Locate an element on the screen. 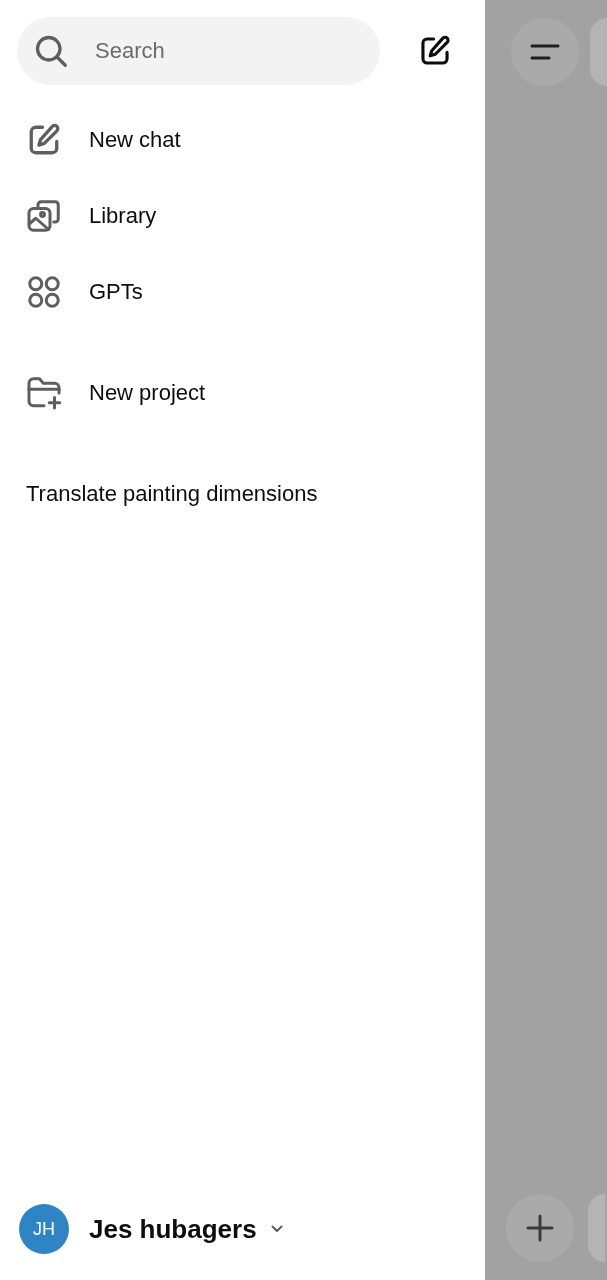  menu-item-label: GPTs is located at coordinates (116, 292).